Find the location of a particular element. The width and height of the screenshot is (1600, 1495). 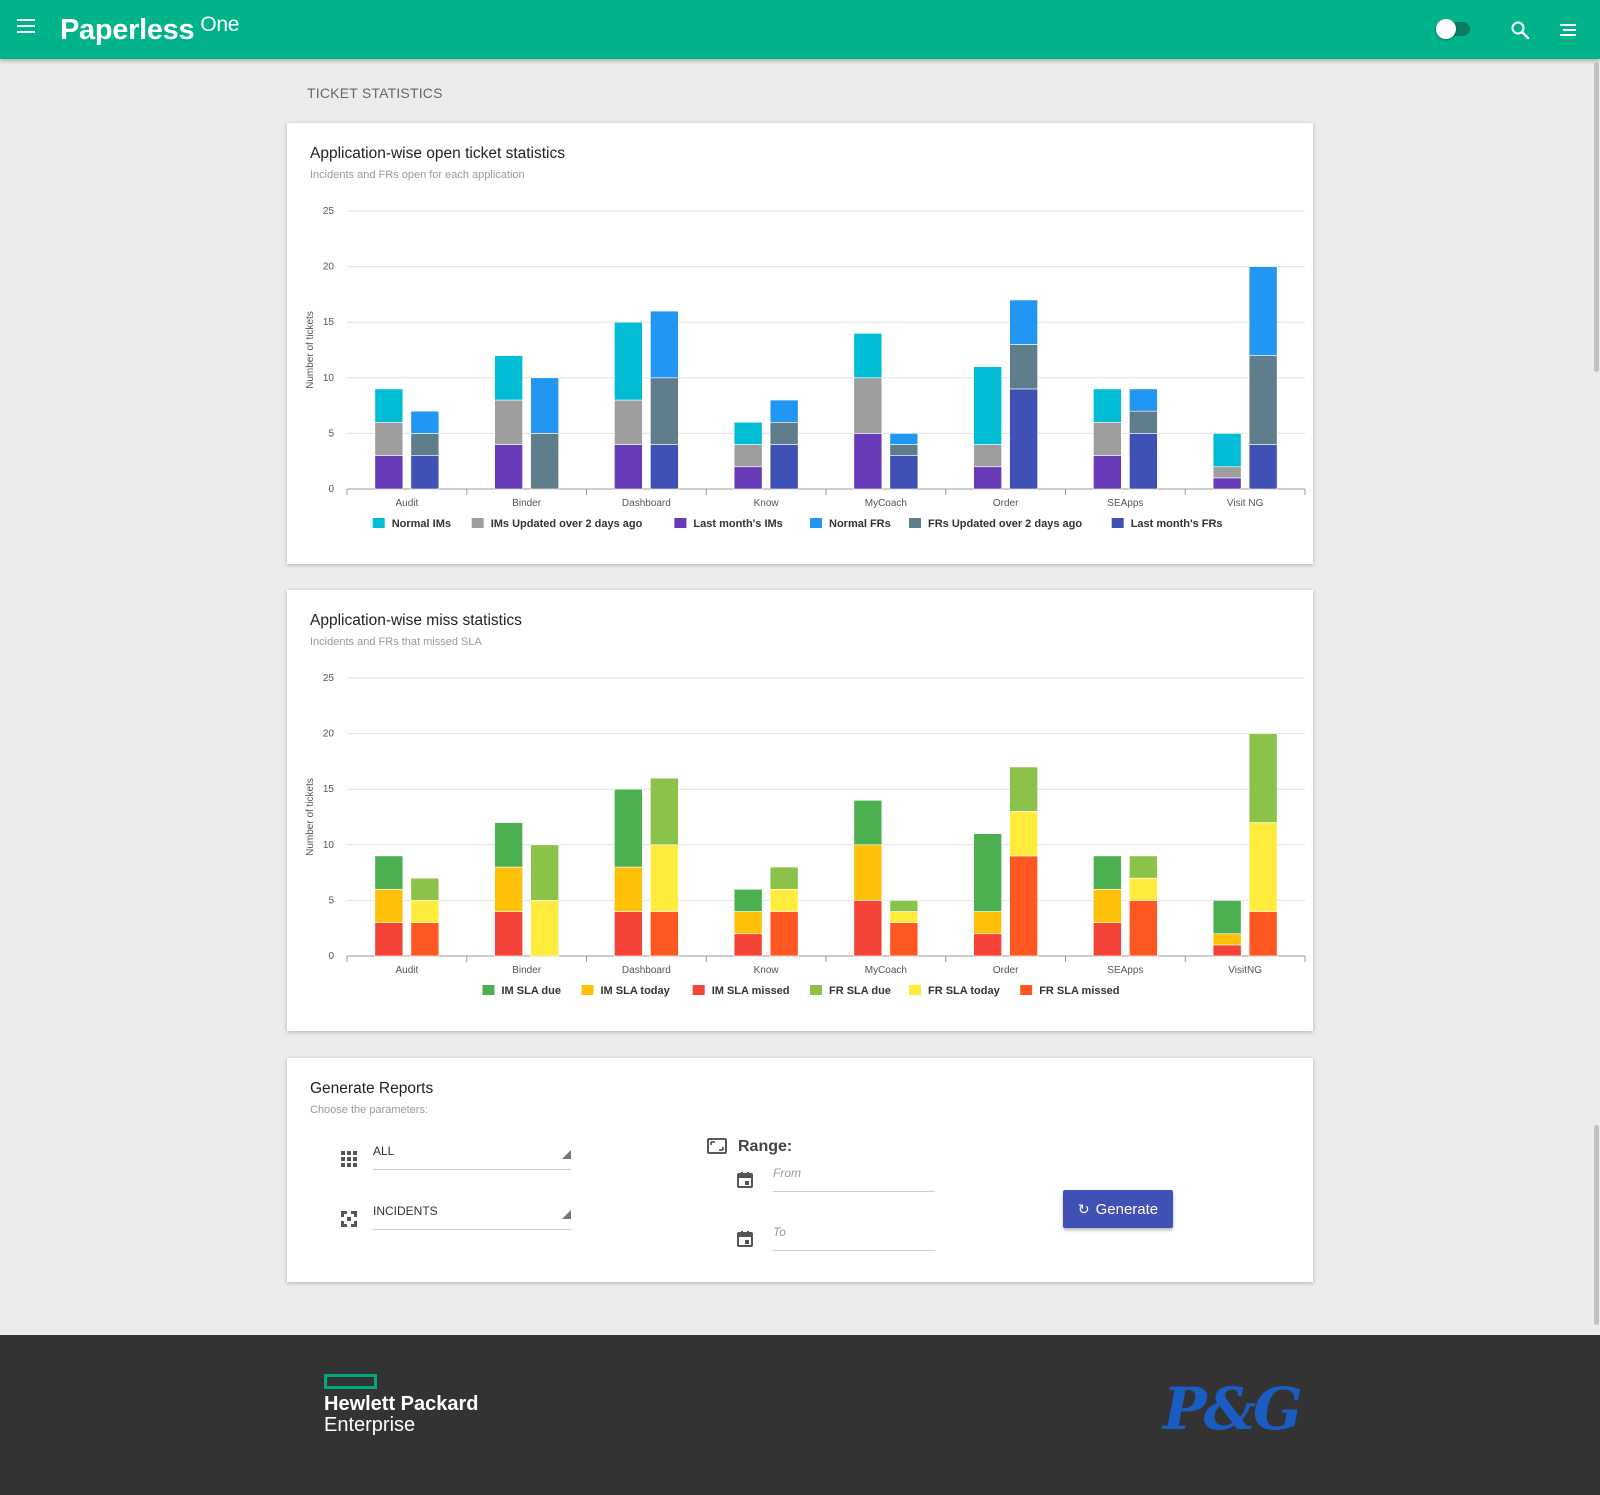

generate-button: ↻ Generate is located at coordinates (1118, 1209).